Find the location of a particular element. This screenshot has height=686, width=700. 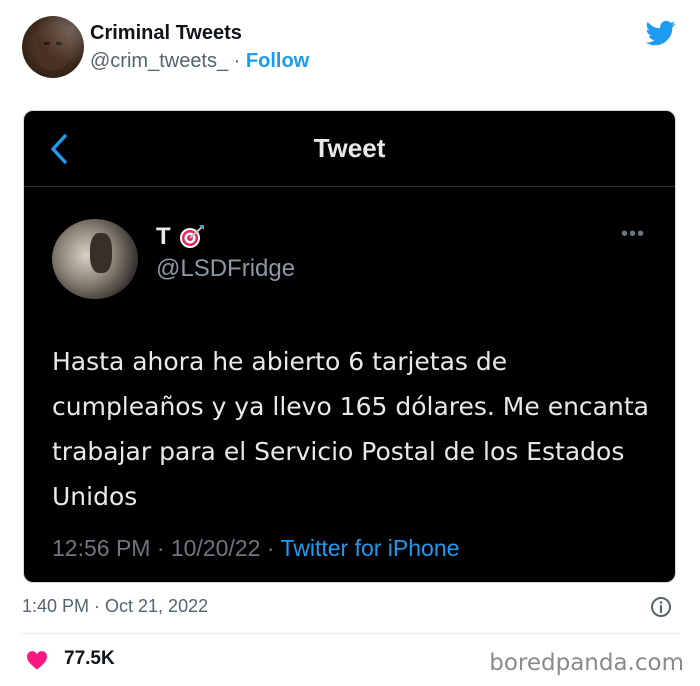

author-handle-row: @crim_tweets_ · Follow is located at coordinates (199, 61).